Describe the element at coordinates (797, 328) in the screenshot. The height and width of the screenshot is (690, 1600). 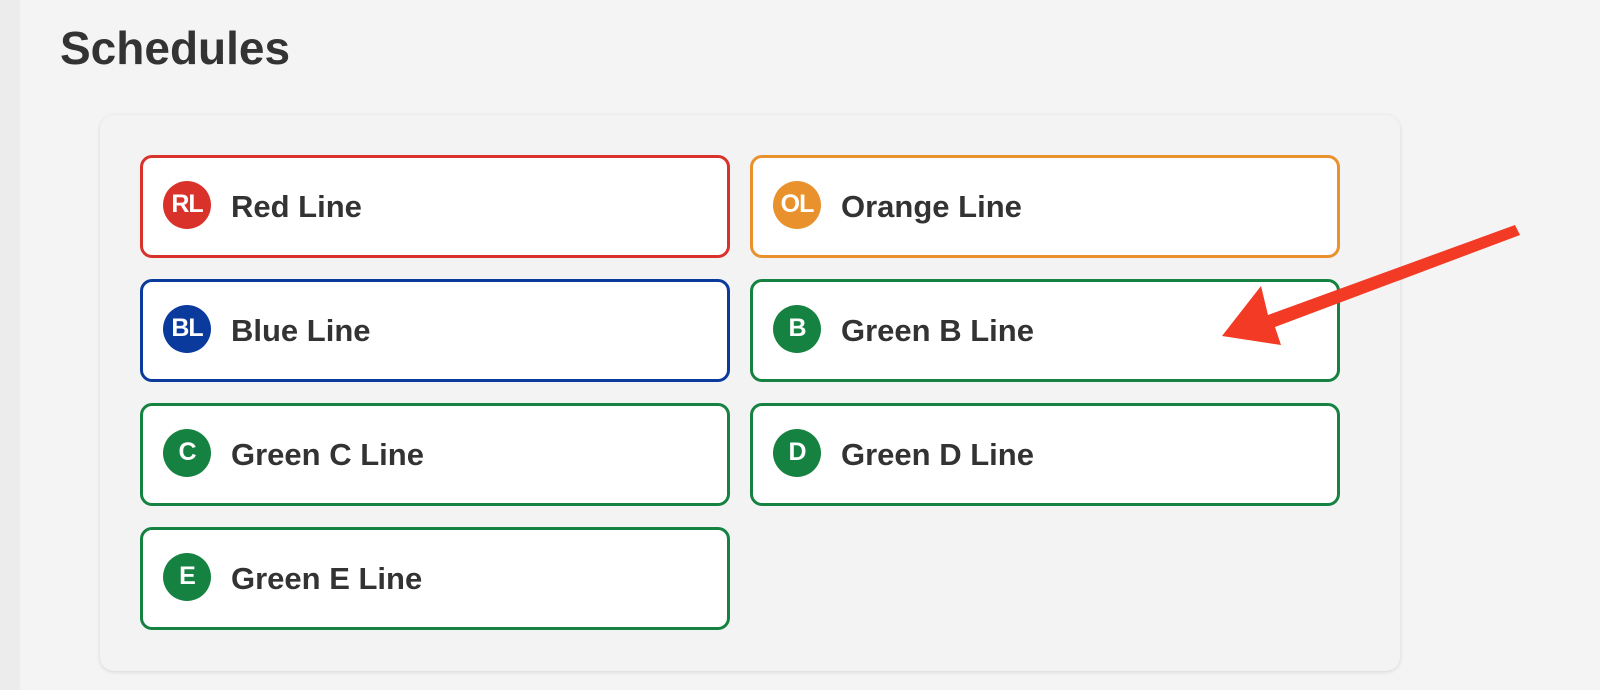
I see `green-b-line-badge-icon: B` at that location.